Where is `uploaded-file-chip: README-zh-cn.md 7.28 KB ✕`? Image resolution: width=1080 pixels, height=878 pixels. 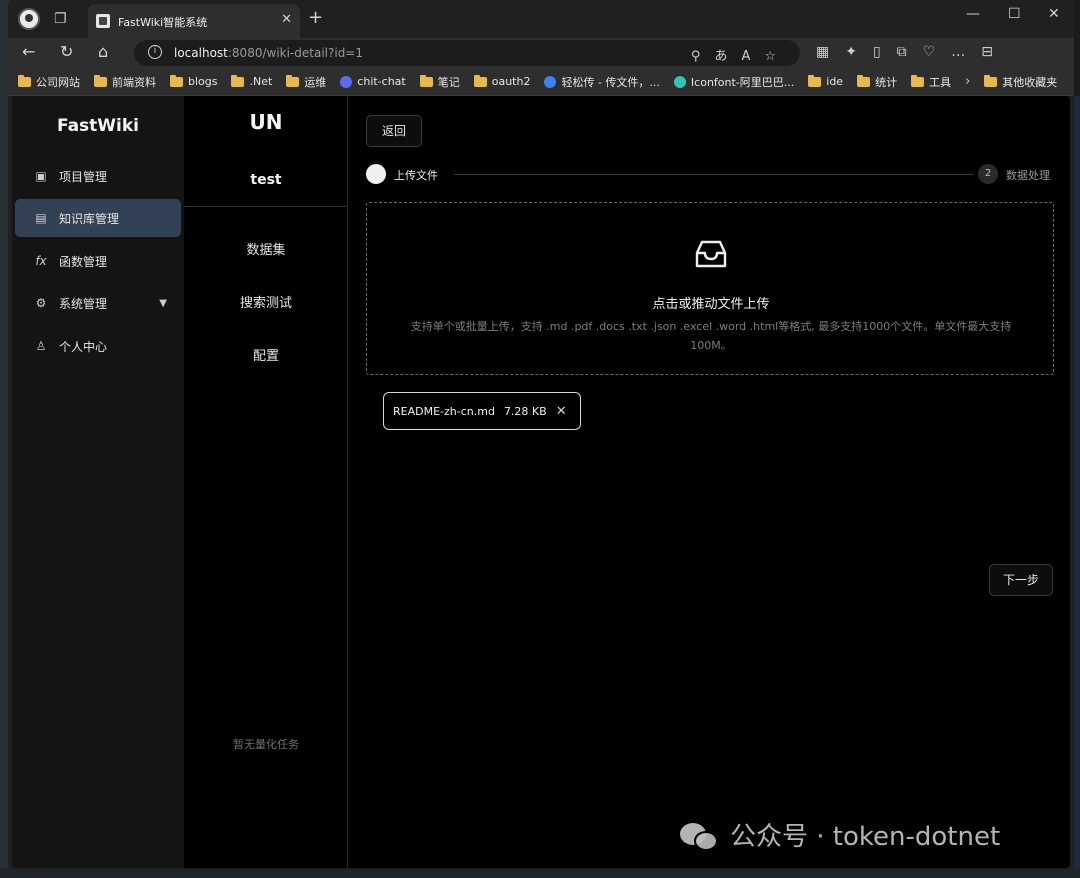 uploaded-file-chip: README-zh-cn.md 7.28 KB ✕ is located at coordinates (482, 411).